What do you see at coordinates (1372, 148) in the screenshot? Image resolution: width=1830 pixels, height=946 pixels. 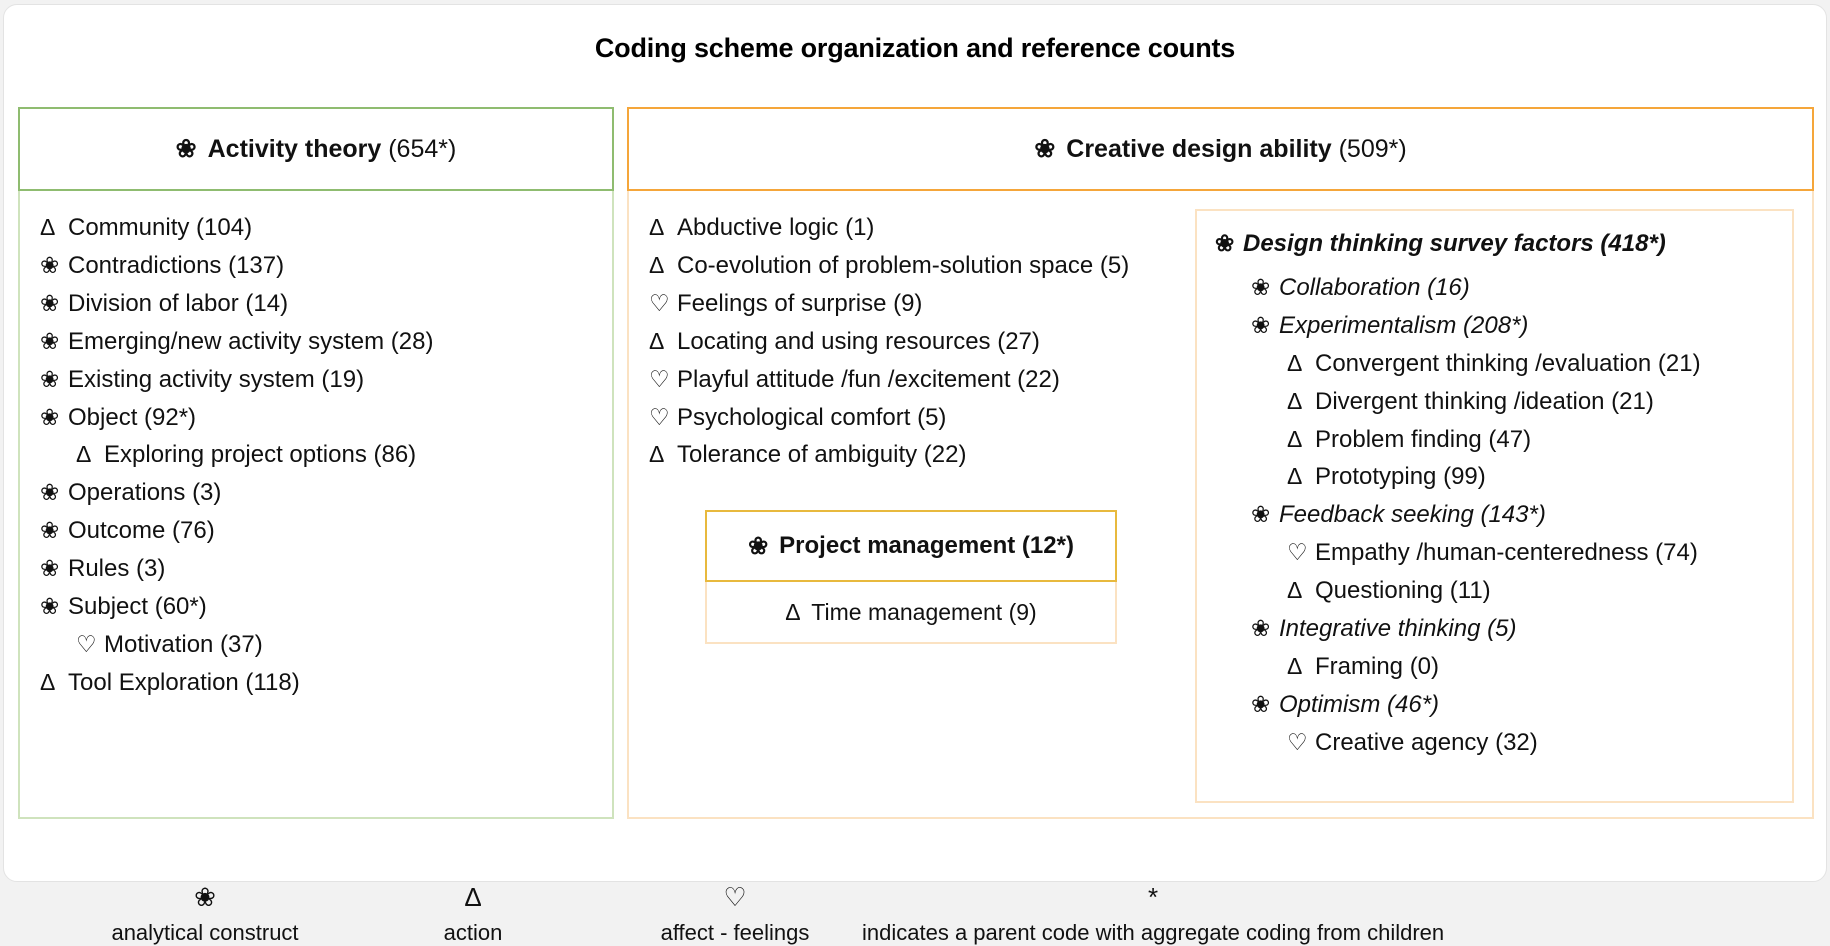 I see `creative-design-ability-header-count: (509*)` at bounding box center [1372, 148].